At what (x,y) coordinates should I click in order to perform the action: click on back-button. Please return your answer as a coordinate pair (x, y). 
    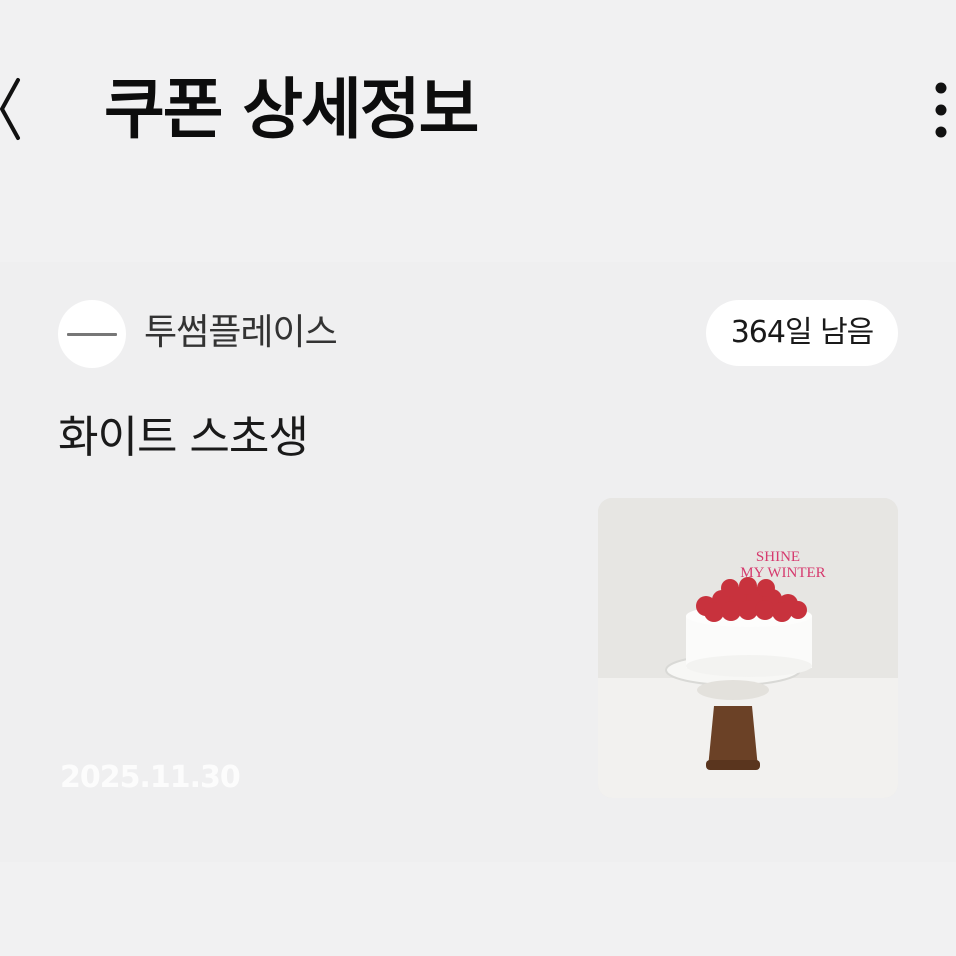
    Looking at the image, I should click on (17, 109).